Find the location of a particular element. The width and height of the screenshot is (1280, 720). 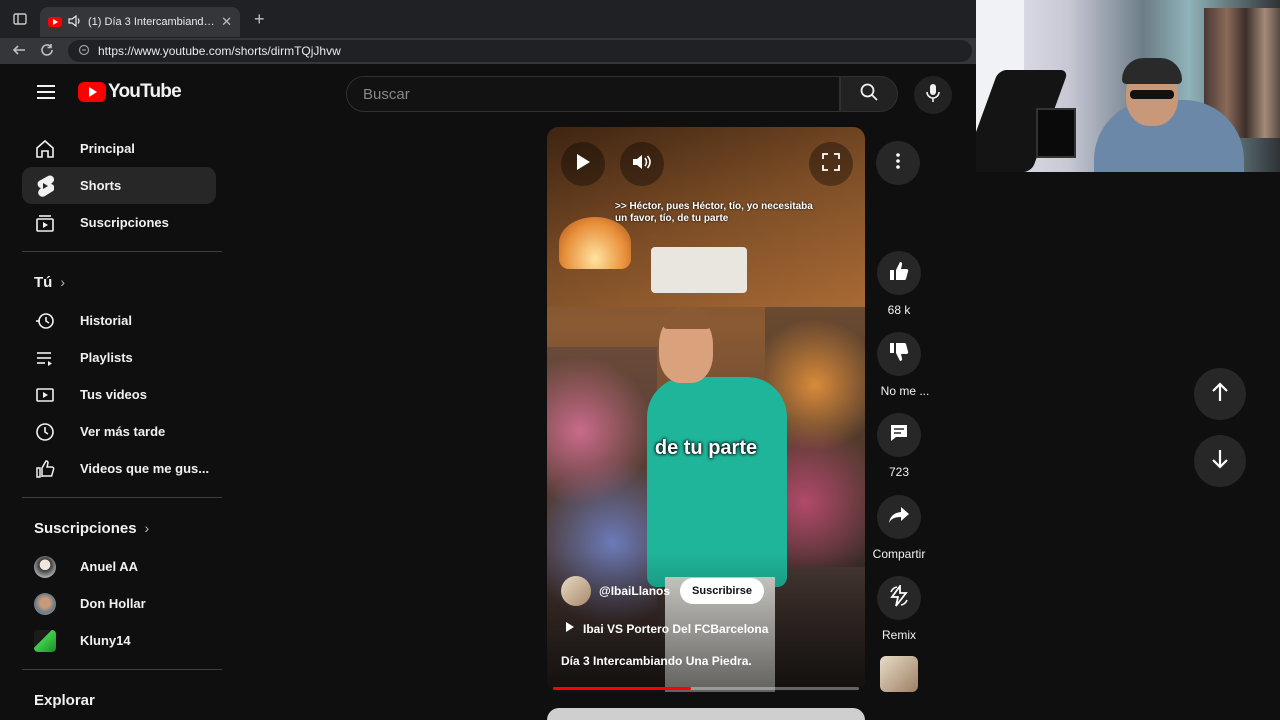

section-subscriptions: Suscripciones › is located at coordinates (119, 528).